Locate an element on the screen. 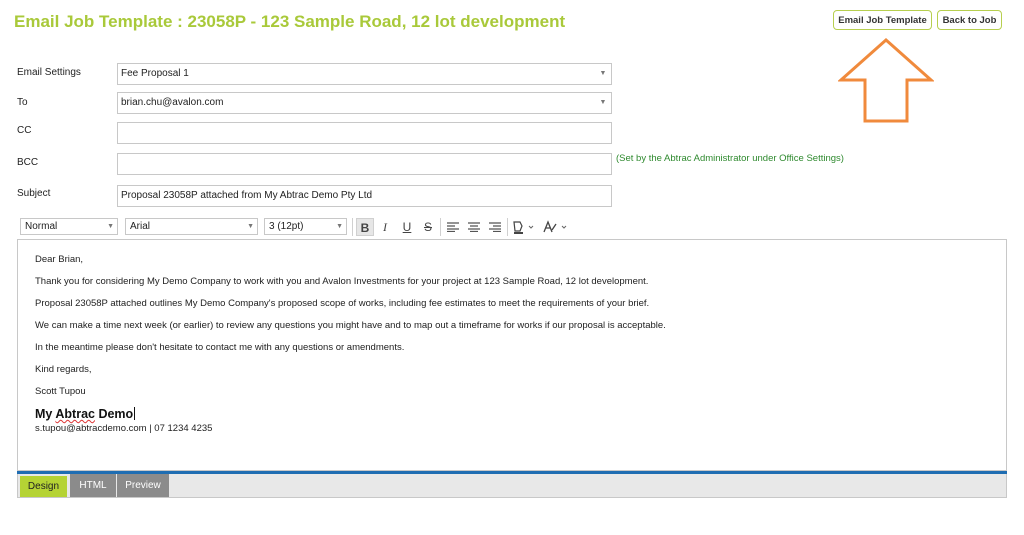 The width and height of the screenshot is (1024, 535). to-select: brian.chu@avalon.com ▼ is located at coordinates (364, 103).